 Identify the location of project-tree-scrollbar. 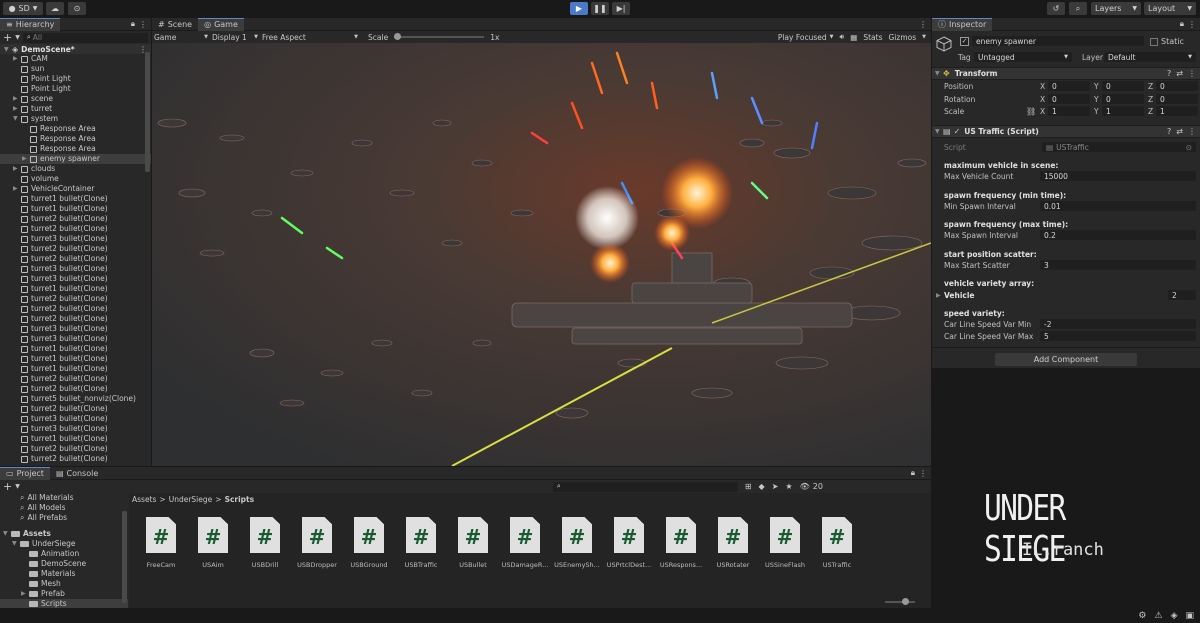
(124, 557).